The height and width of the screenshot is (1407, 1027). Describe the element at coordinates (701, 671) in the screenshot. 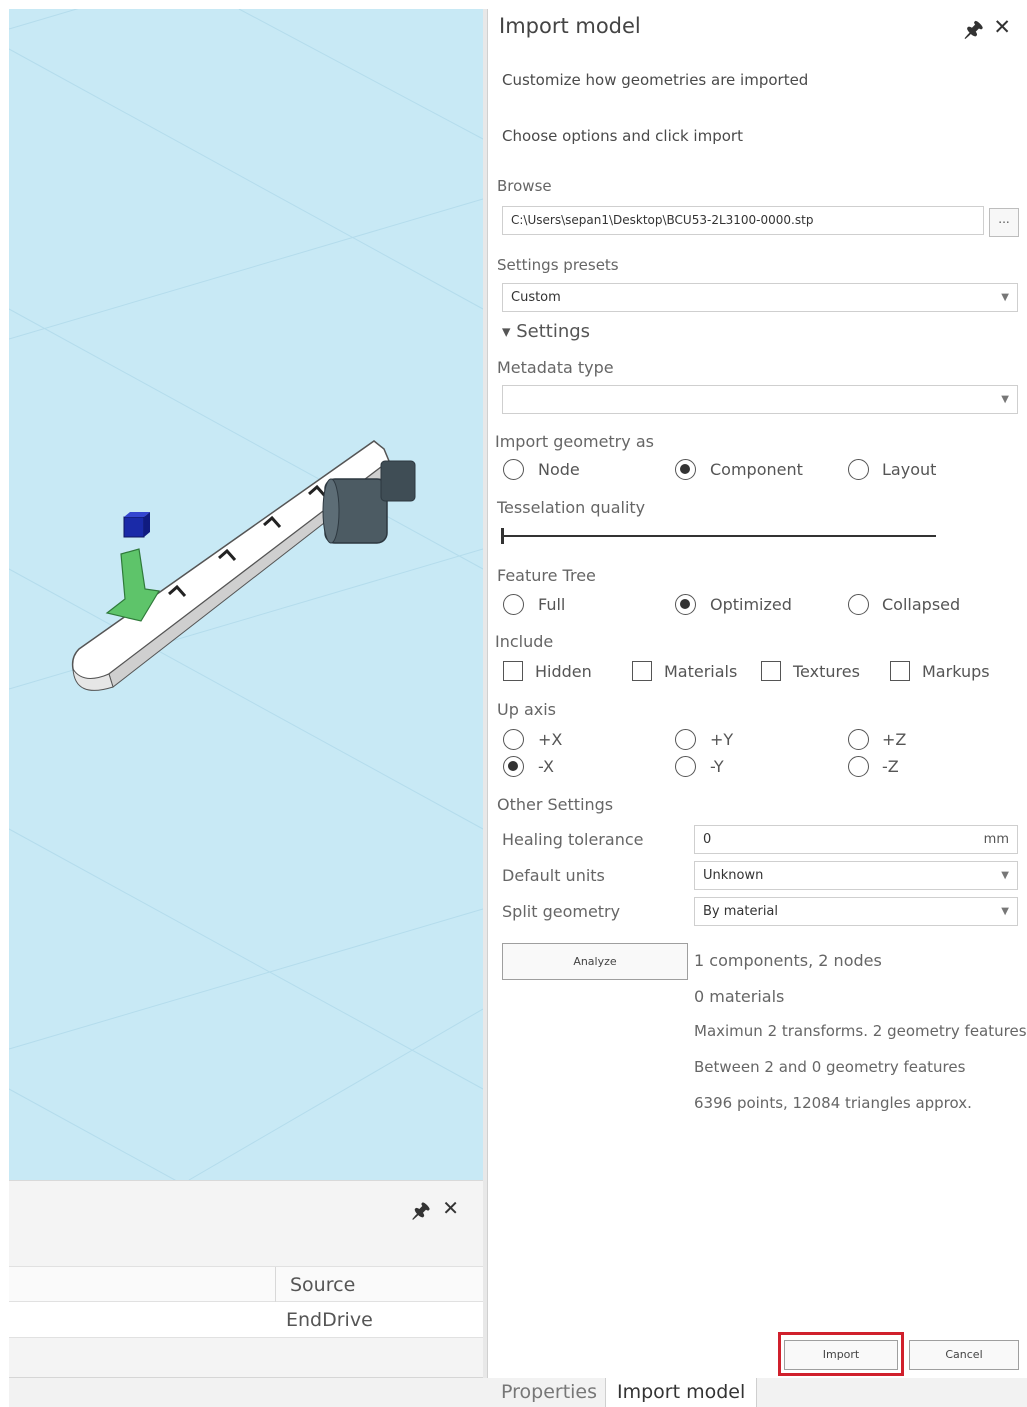

I see `checkbox-materials-label: Materials` at that location.